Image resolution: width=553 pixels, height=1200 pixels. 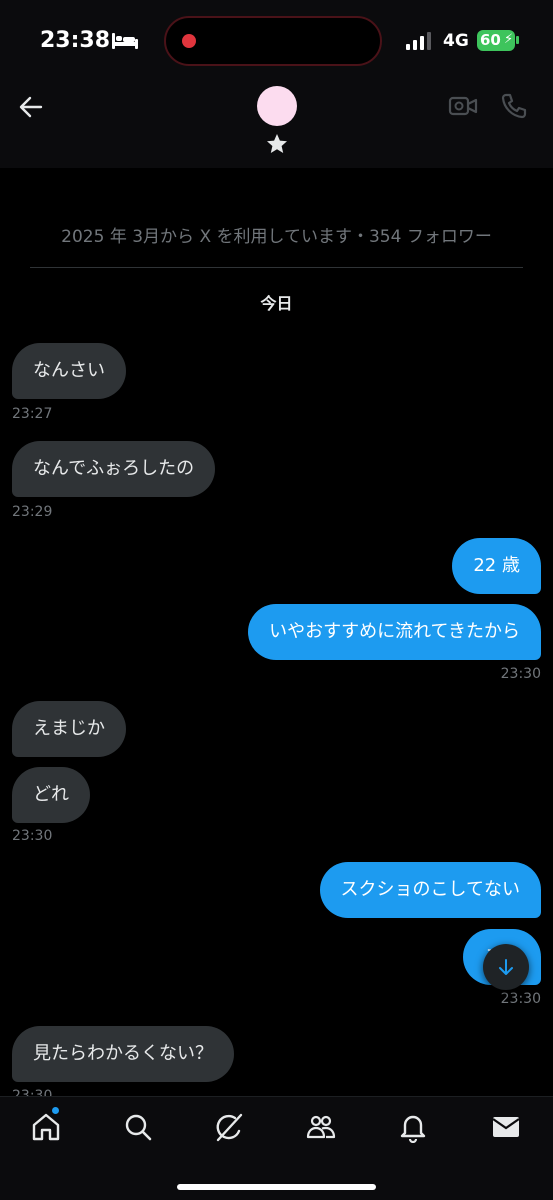 I want to click on nav-search, so click(x=138, y=1127).